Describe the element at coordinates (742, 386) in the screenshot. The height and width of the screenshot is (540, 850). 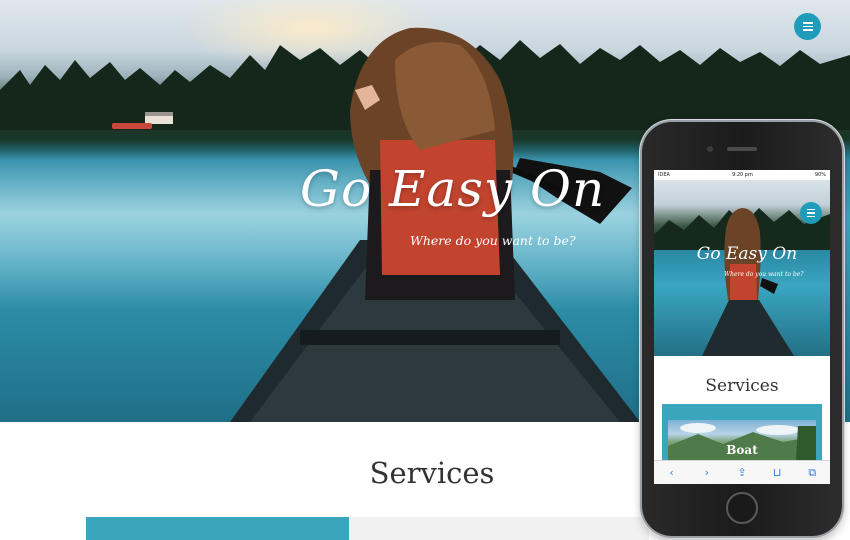
I see `mobile-services-heading: Services` at that location.